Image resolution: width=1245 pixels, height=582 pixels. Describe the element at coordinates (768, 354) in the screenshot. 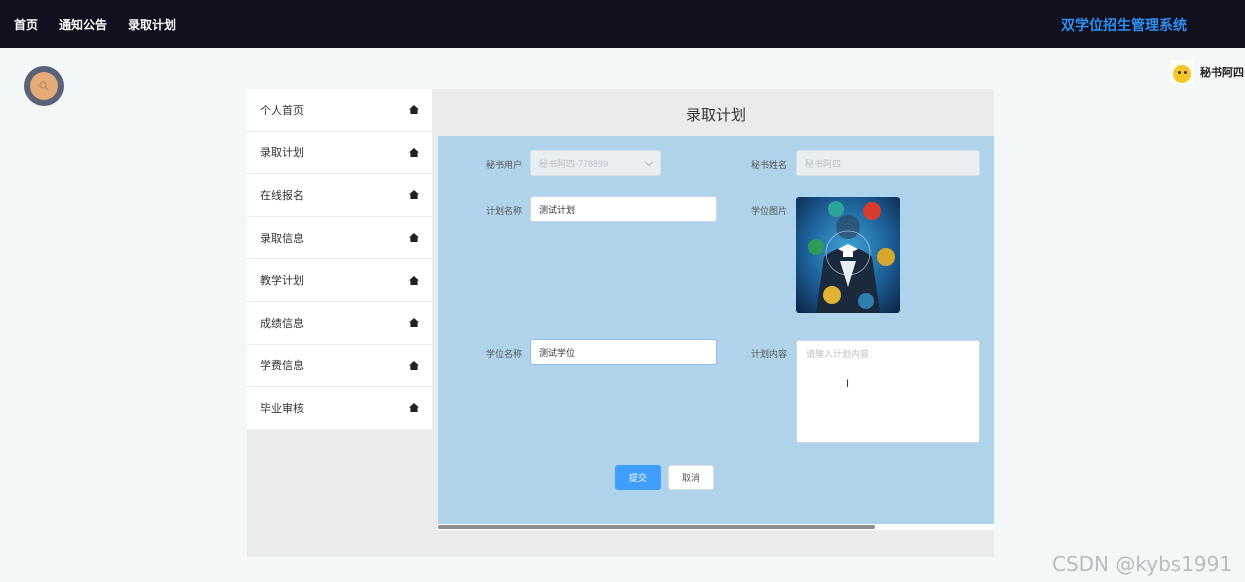

I see `plan-content-label: 计划内容` at that location.